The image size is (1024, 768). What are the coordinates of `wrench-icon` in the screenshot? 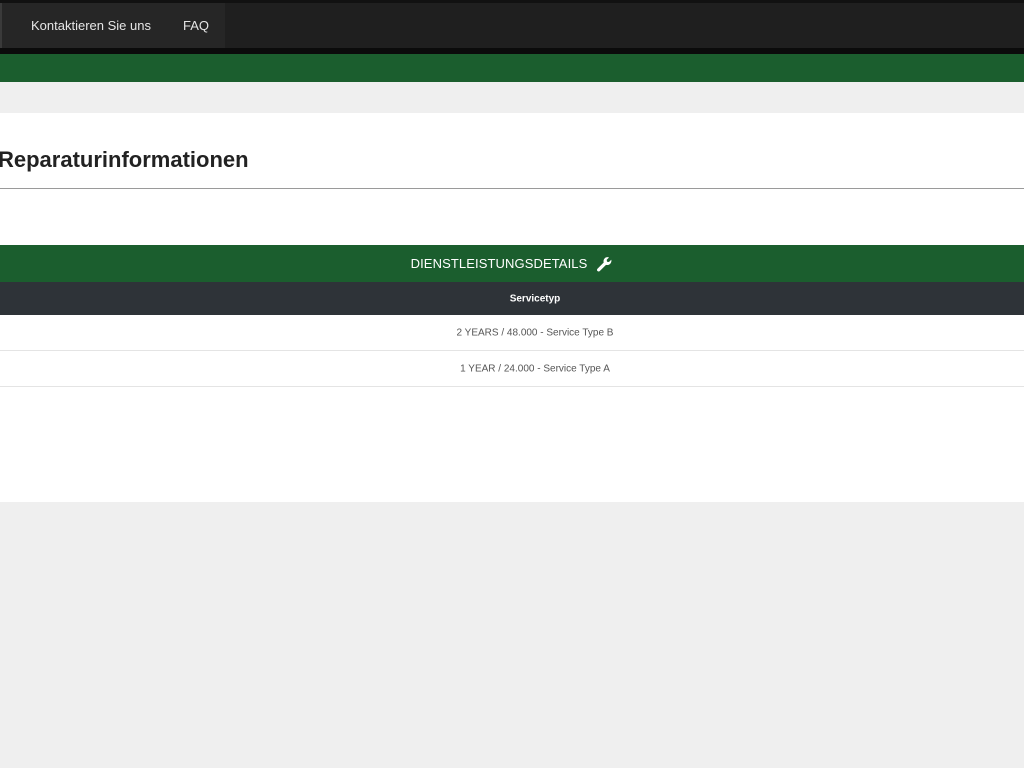 It's located at (604, 264).